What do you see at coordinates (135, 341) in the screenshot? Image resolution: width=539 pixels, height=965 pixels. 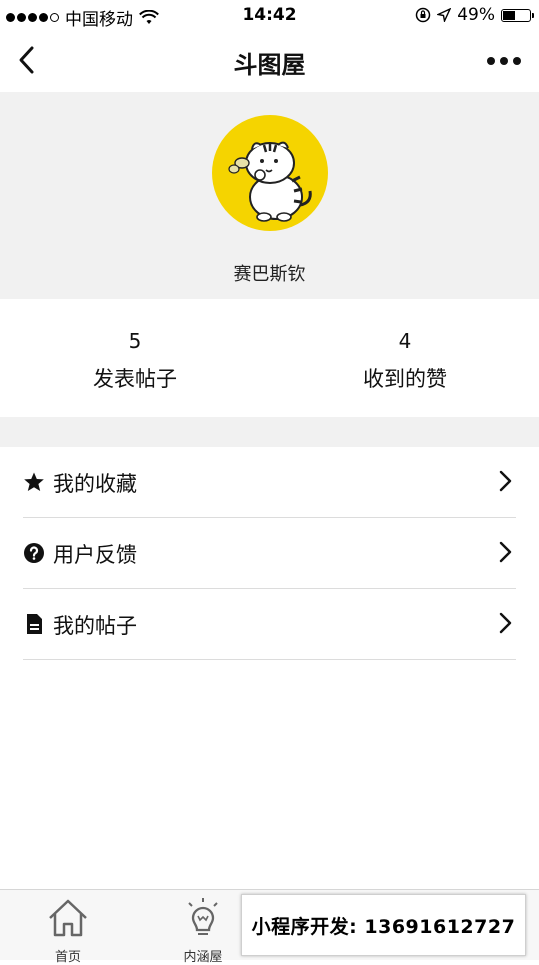 I see `stat-posts-value: 5` at bounding box center [135, 341].